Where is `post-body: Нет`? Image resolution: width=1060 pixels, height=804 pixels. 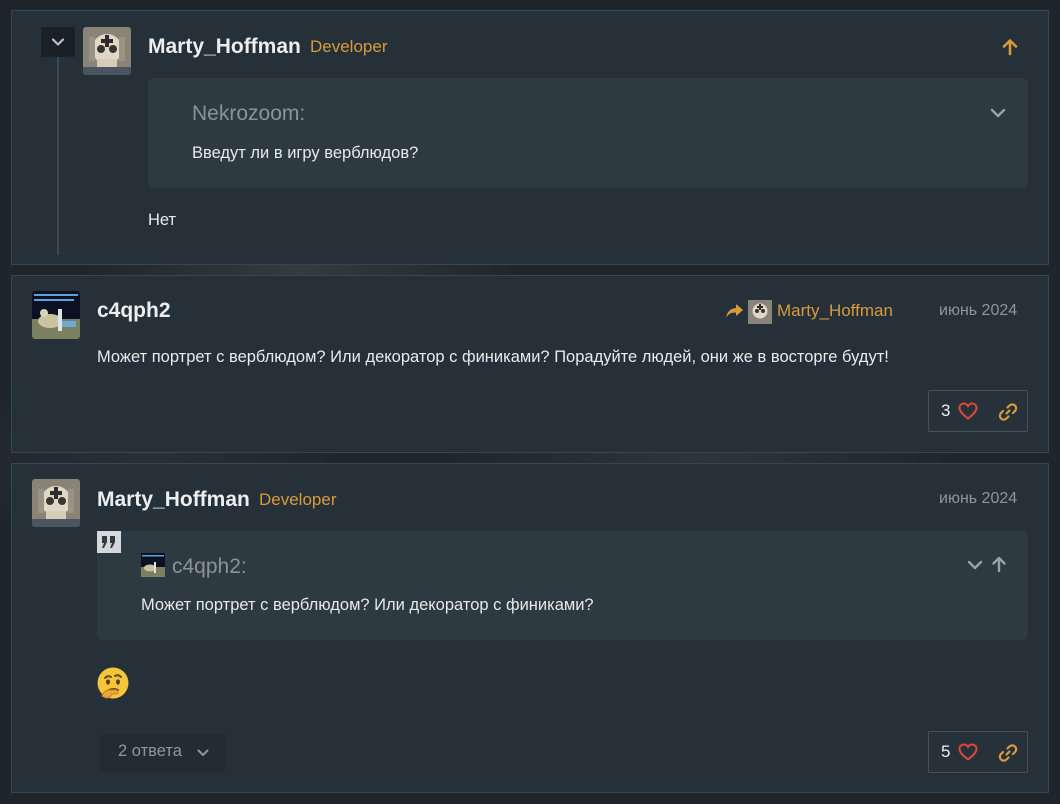 post-body: Нет is located at coordinates (162, 220).